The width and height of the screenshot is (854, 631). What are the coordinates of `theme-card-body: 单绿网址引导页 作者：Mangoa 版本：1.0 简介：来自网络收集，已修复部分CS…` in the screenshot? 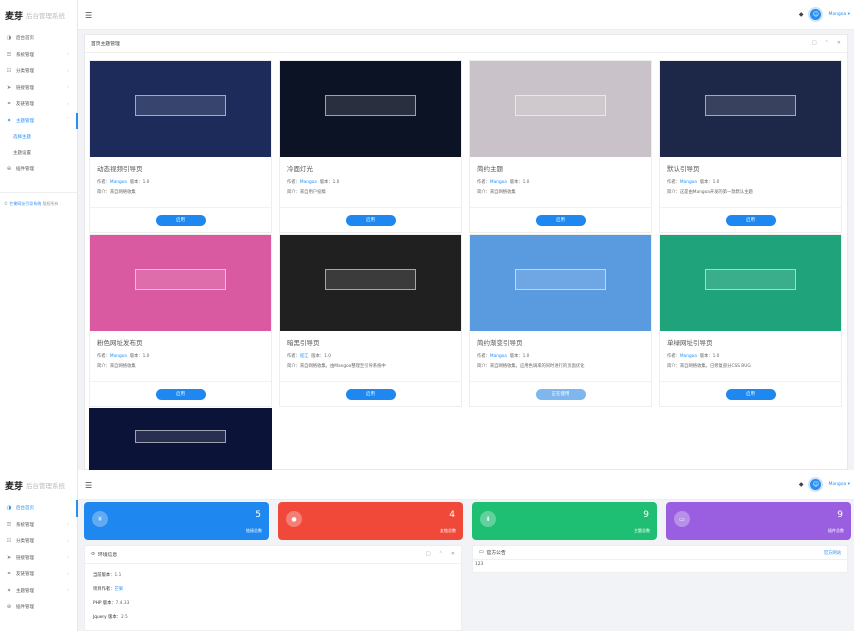 It's located at (750, 356).